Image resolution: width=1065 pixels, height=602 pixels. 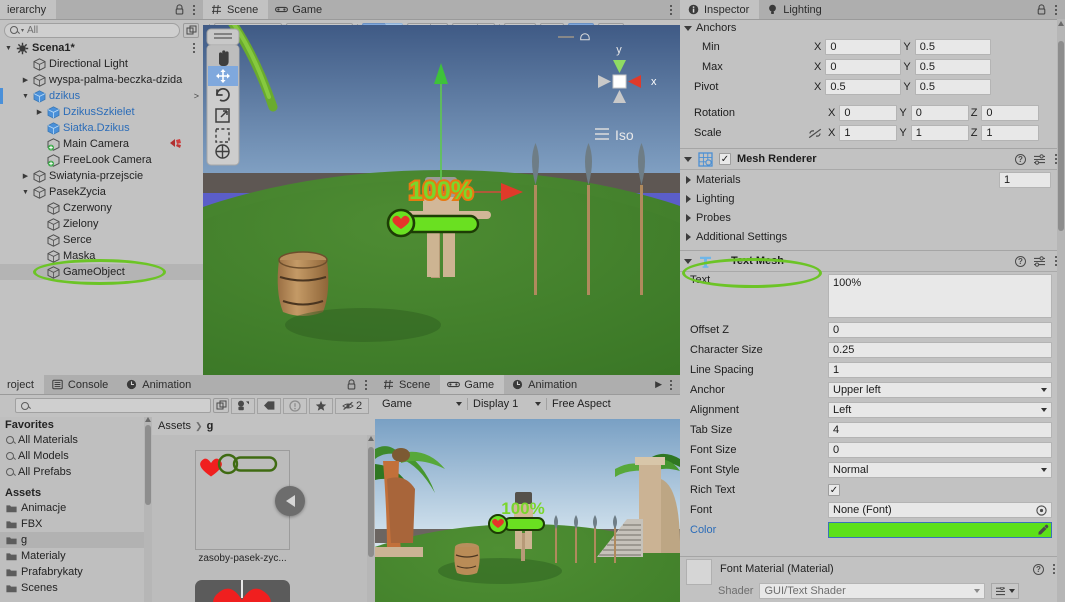 I want to click on tab-project: roject, so click(x=22, y=384).